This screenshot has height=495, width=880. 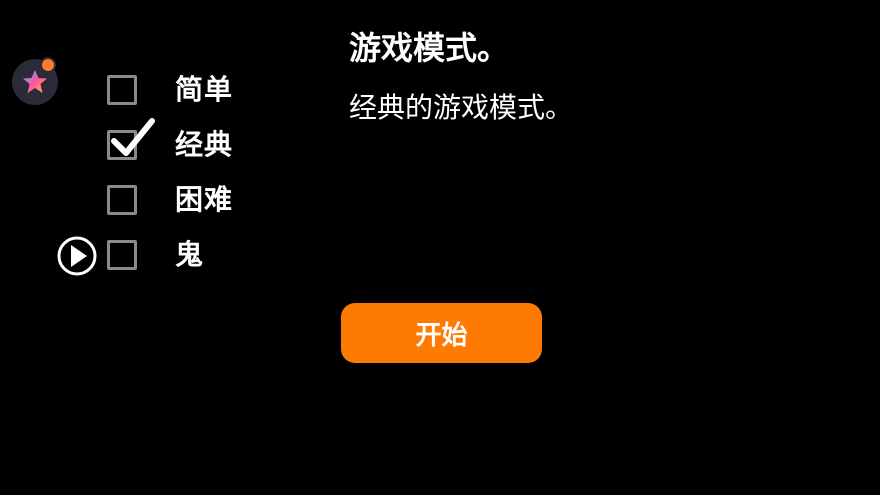 What do you see at coordinates (441, 333) in the screenshot?
I see `start-button: 开始` at bounding box center [441, 333].